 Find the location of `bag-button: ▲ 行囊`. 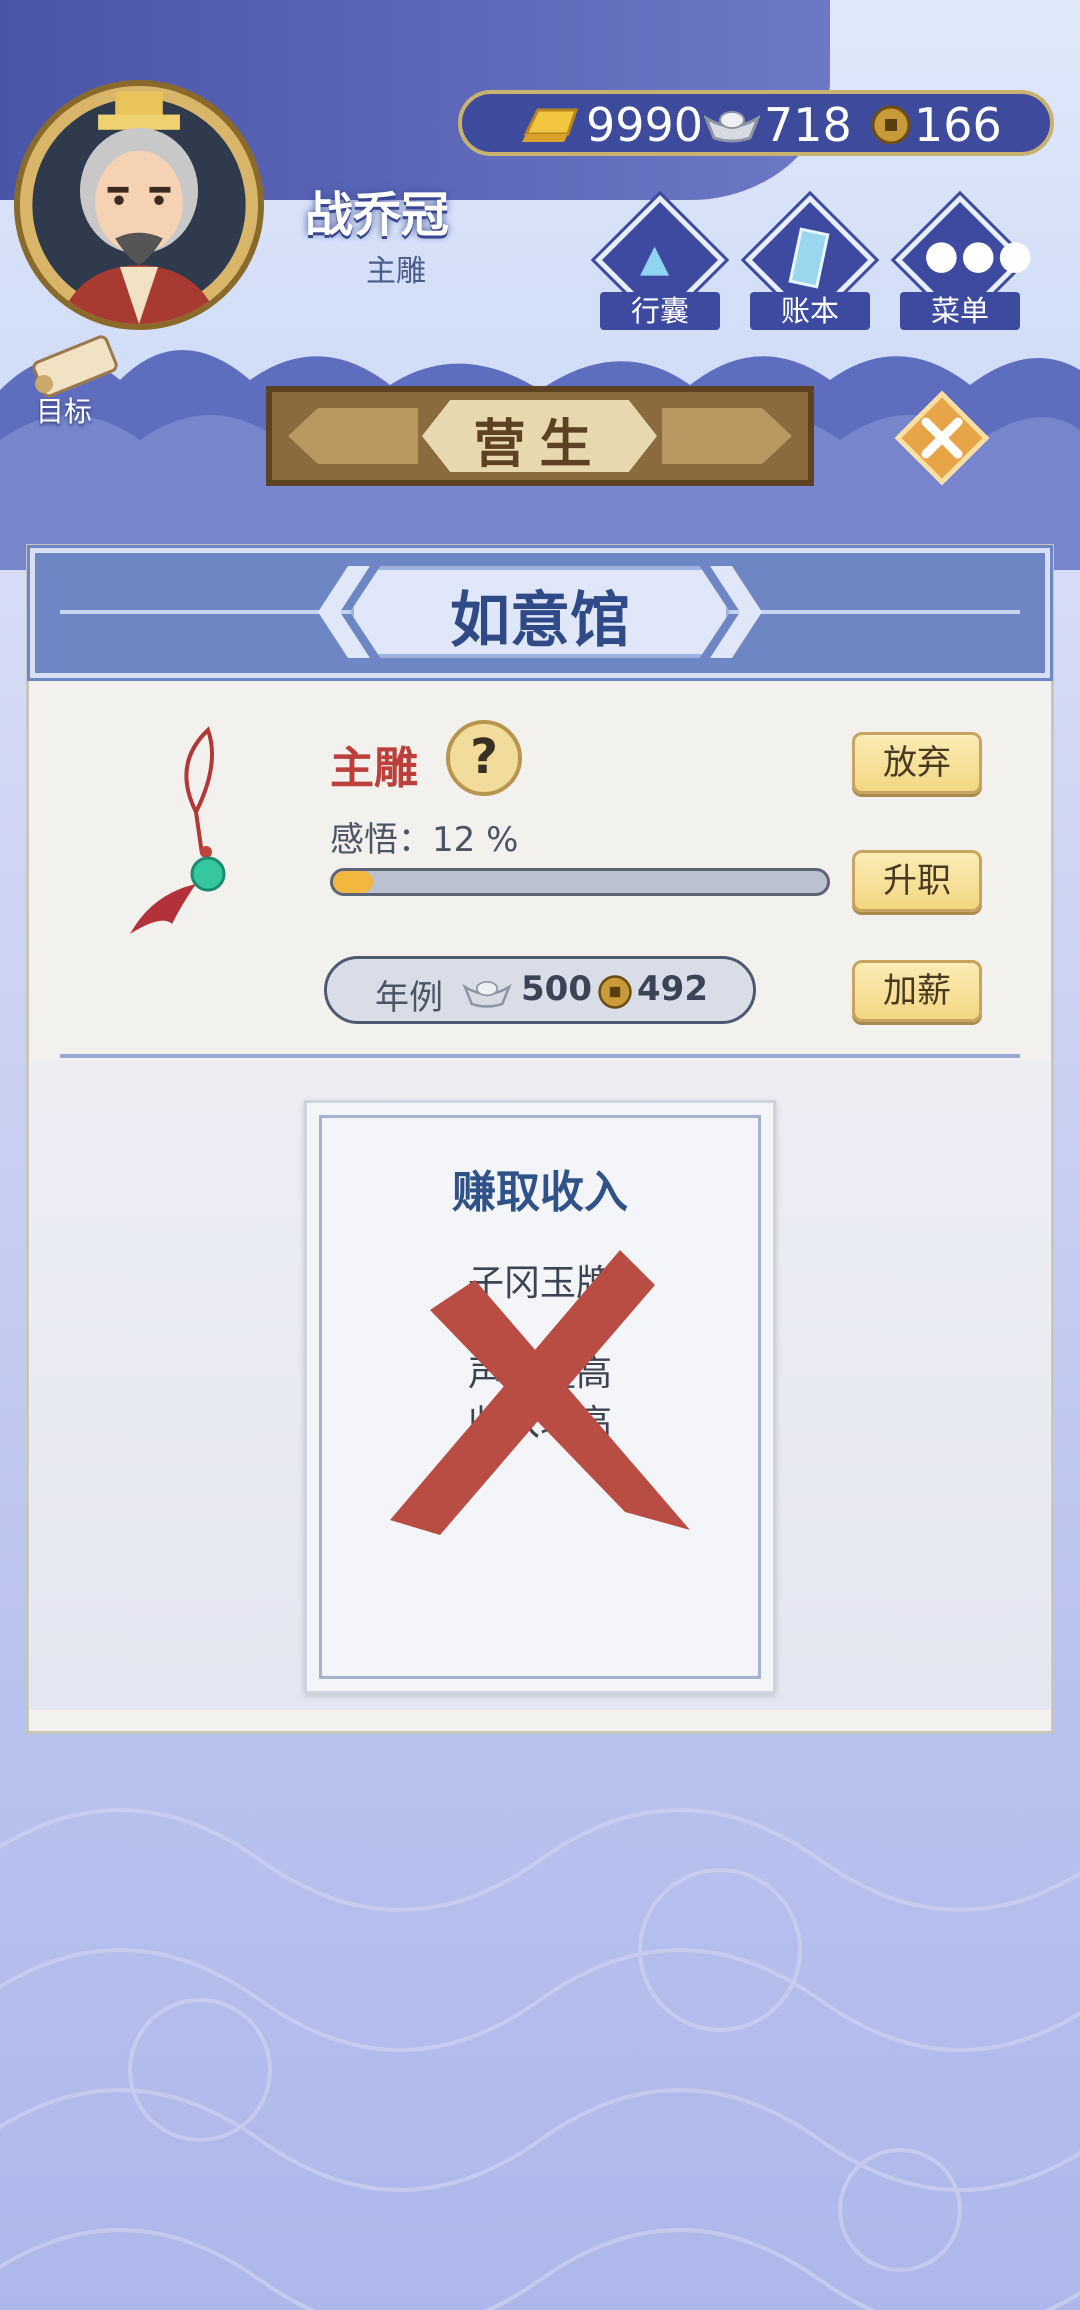

bag-button: ▲ 行囊 is located at coordinates (660, 265).